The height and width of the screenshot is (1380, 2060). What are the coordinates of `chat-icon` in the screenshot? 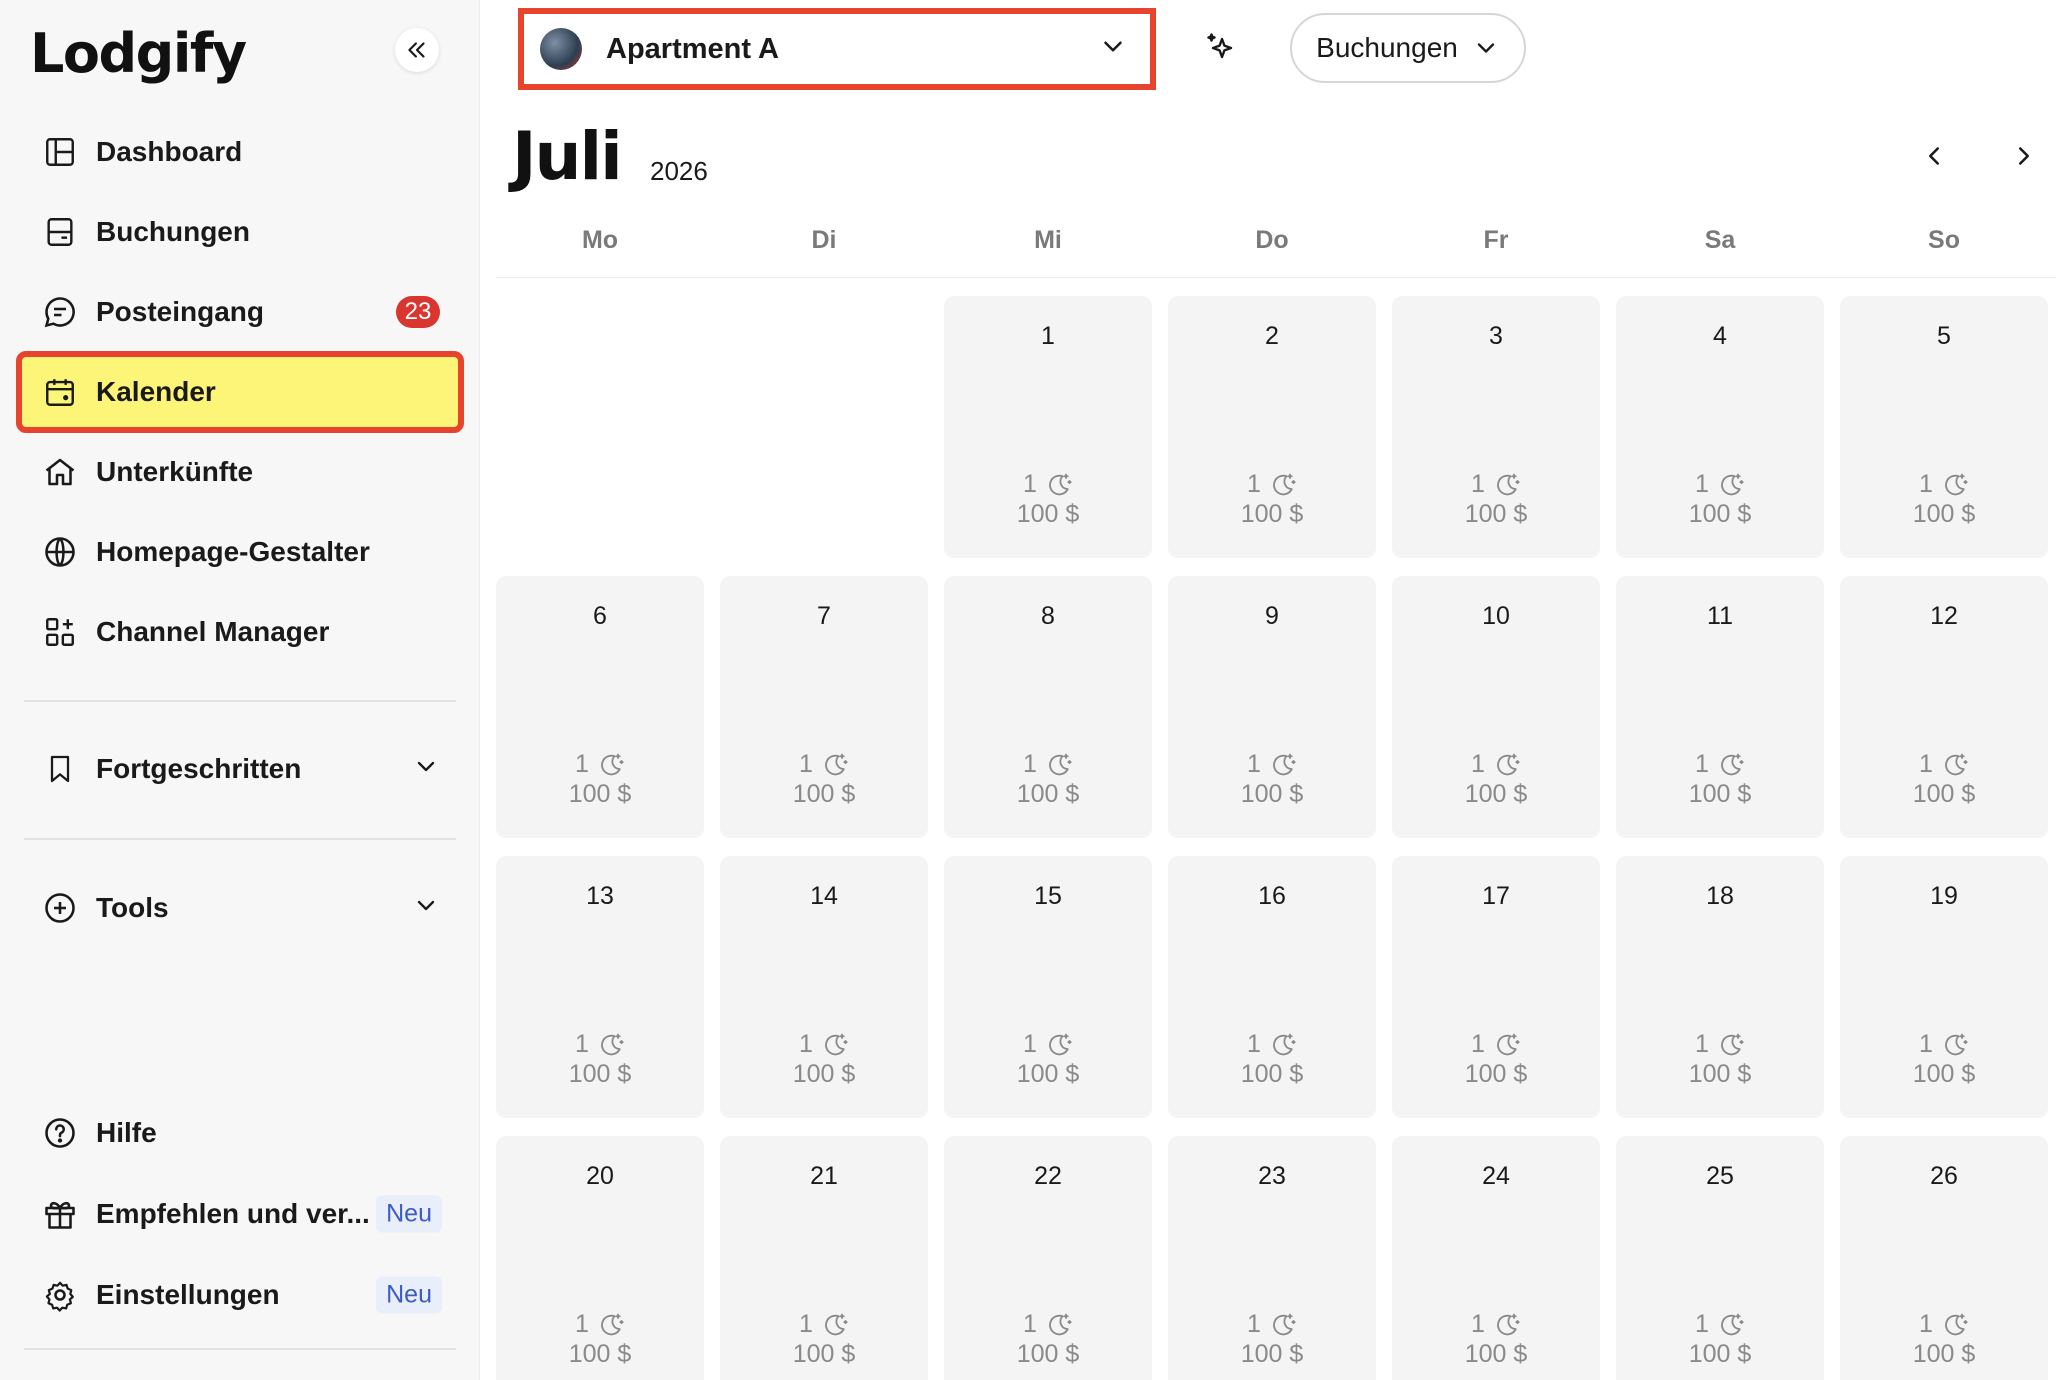 It's located at (60, 312).